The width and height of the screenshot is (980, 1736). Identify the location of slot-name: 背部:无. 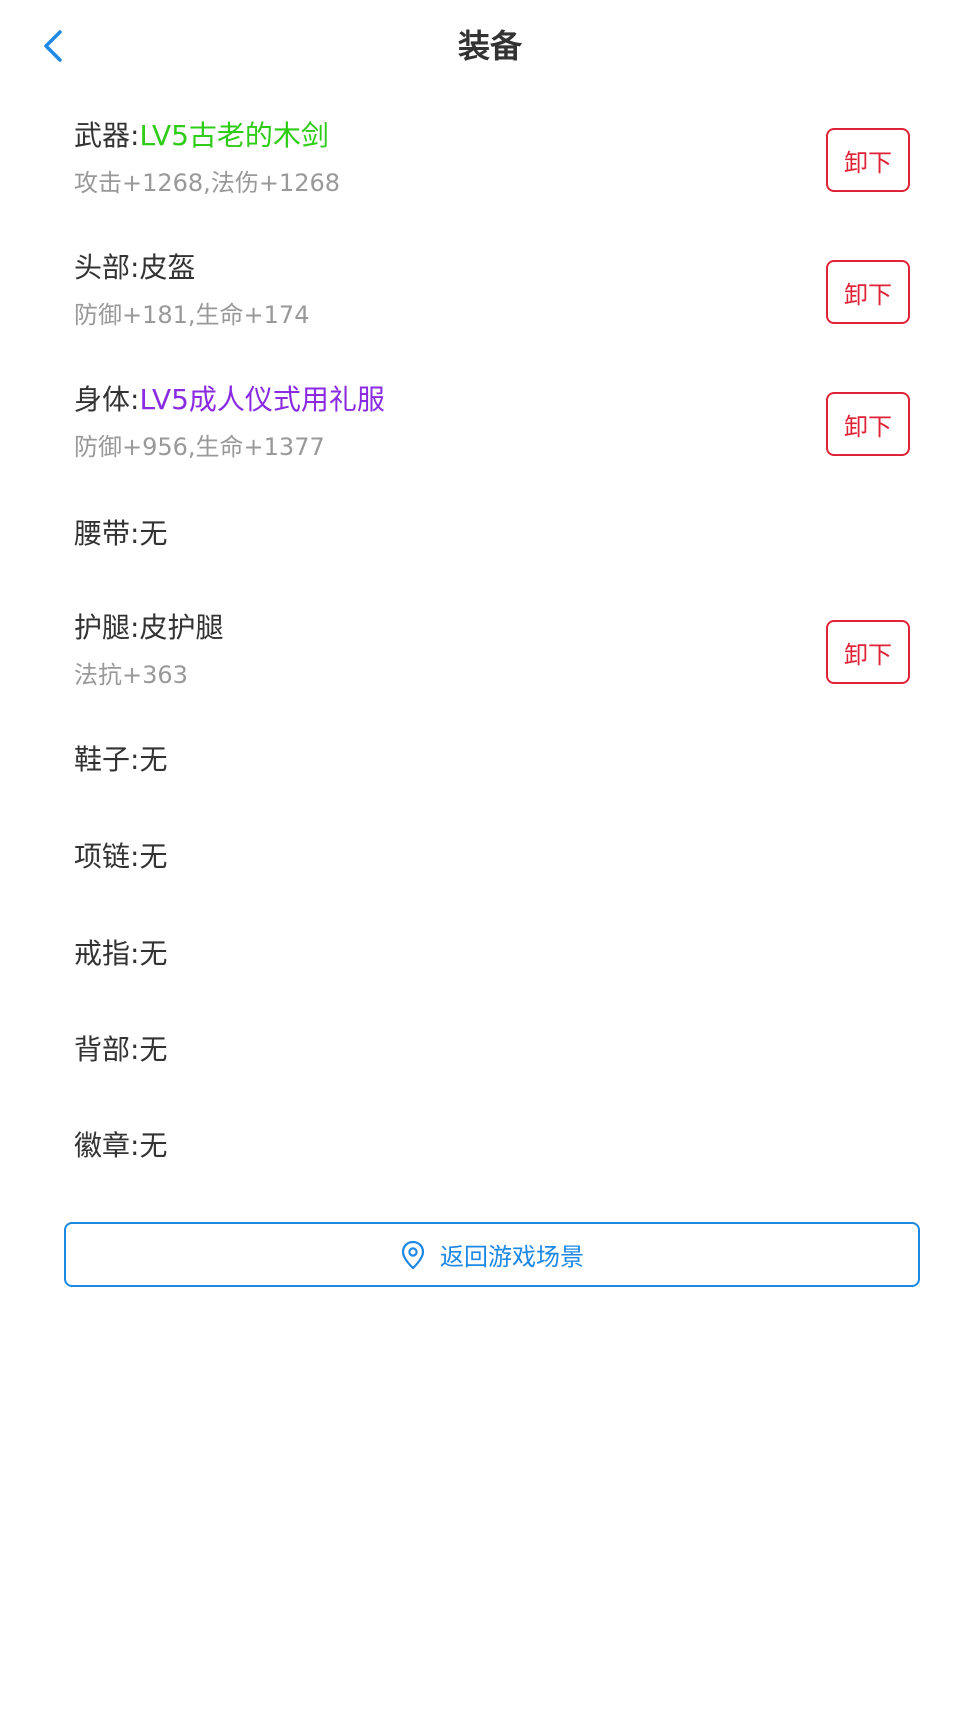
(120, 1050).